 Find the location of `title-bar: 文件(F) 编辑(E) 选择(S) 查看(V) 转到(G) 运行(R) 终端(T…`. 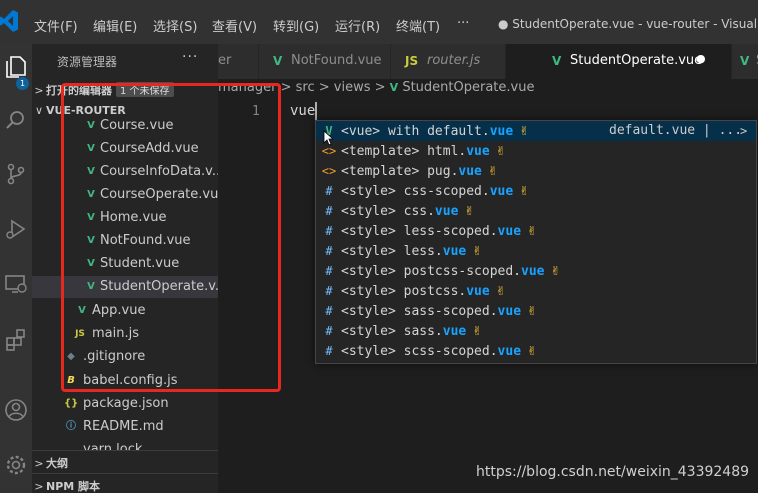

title-bar: 文件(F) 编辑(E) 选择(S) 查看(V) 转到(G) 运行(R) 终端(T… is located at coordinates (379, 22).